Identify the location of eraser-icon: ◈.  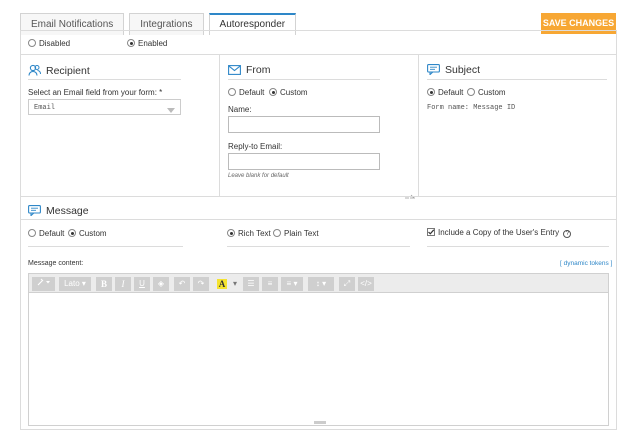
(161, 284).